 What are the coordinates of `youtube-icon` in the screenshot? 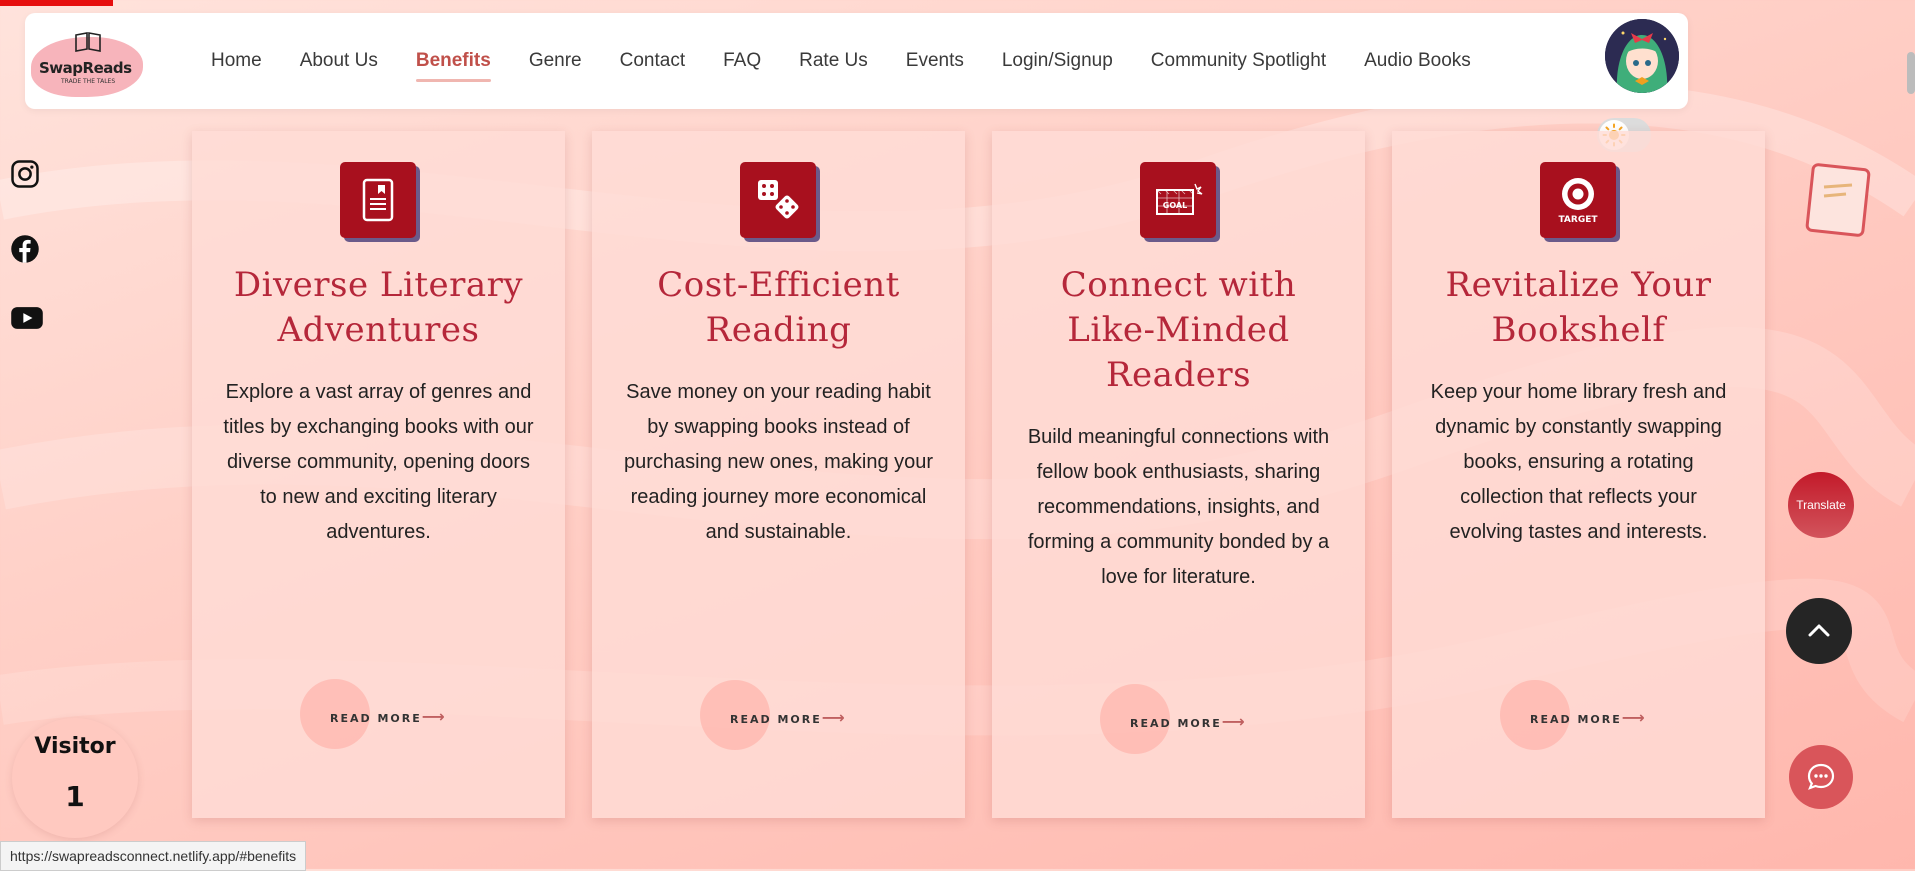 It's located at (27, 318).